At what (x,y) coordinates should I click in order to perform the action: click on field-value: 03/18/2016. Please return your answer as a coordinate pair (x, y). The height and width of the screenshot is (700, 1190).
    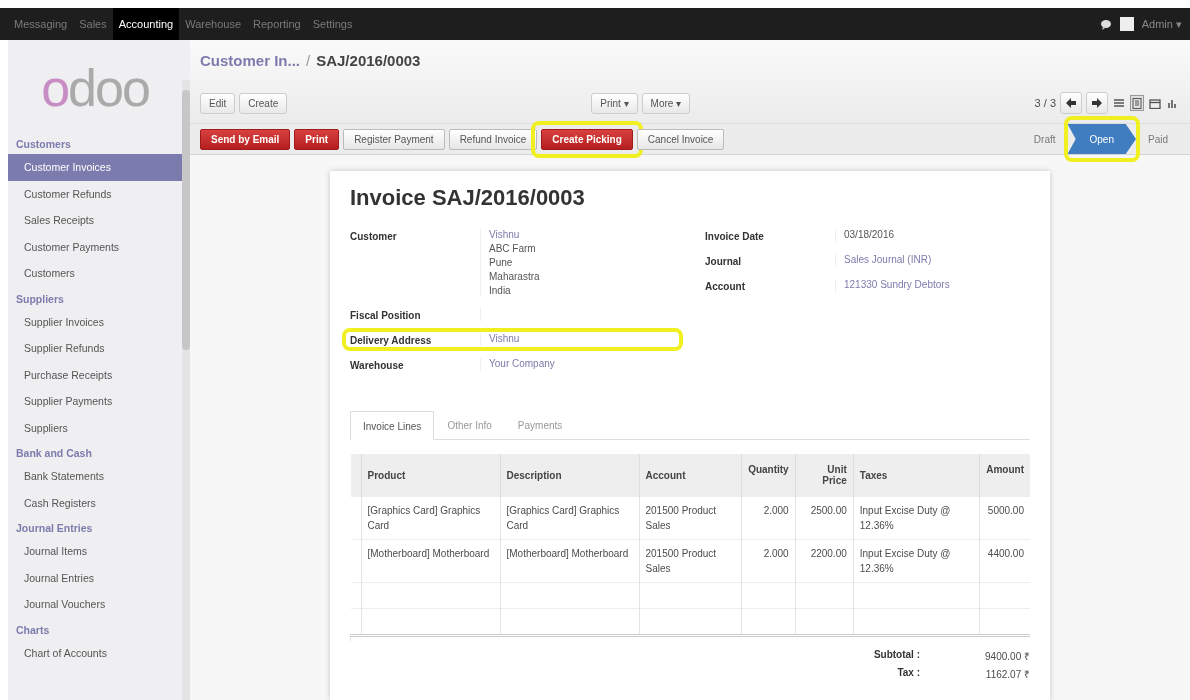
    Looking at the image, I should click on (869, 234).